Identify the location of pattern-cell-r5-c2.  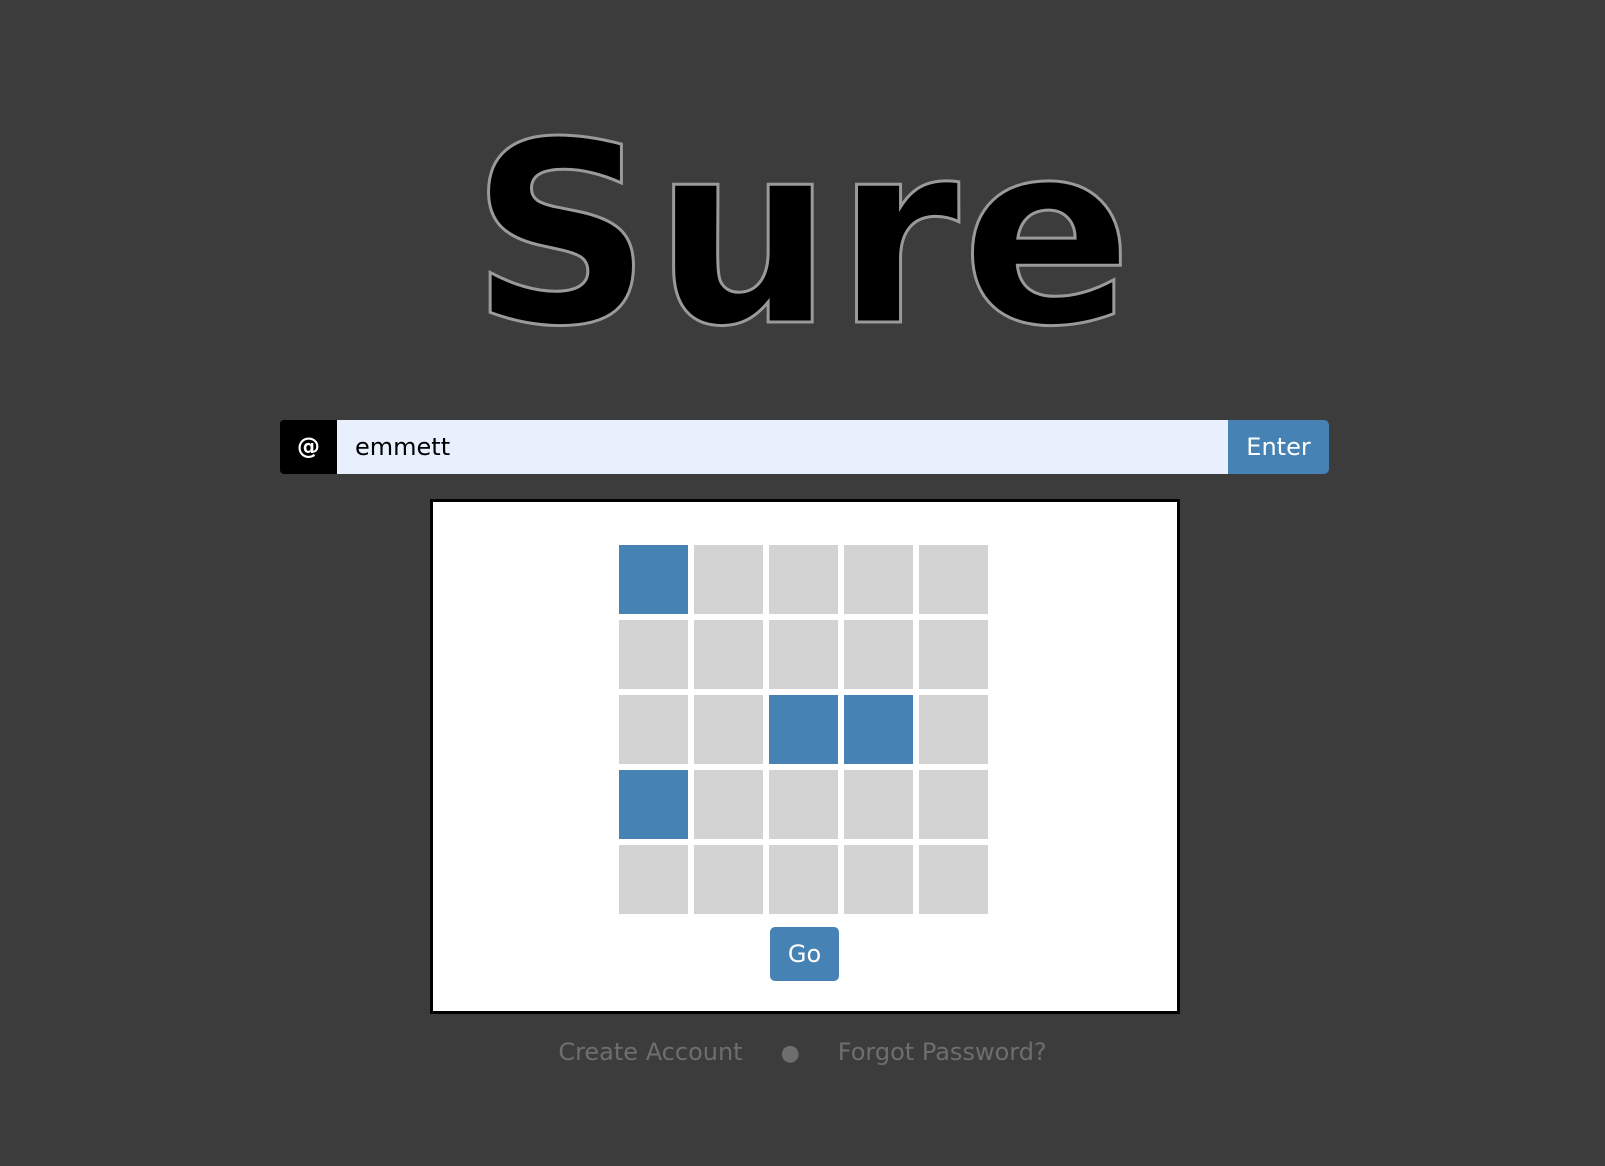
(728, 879).